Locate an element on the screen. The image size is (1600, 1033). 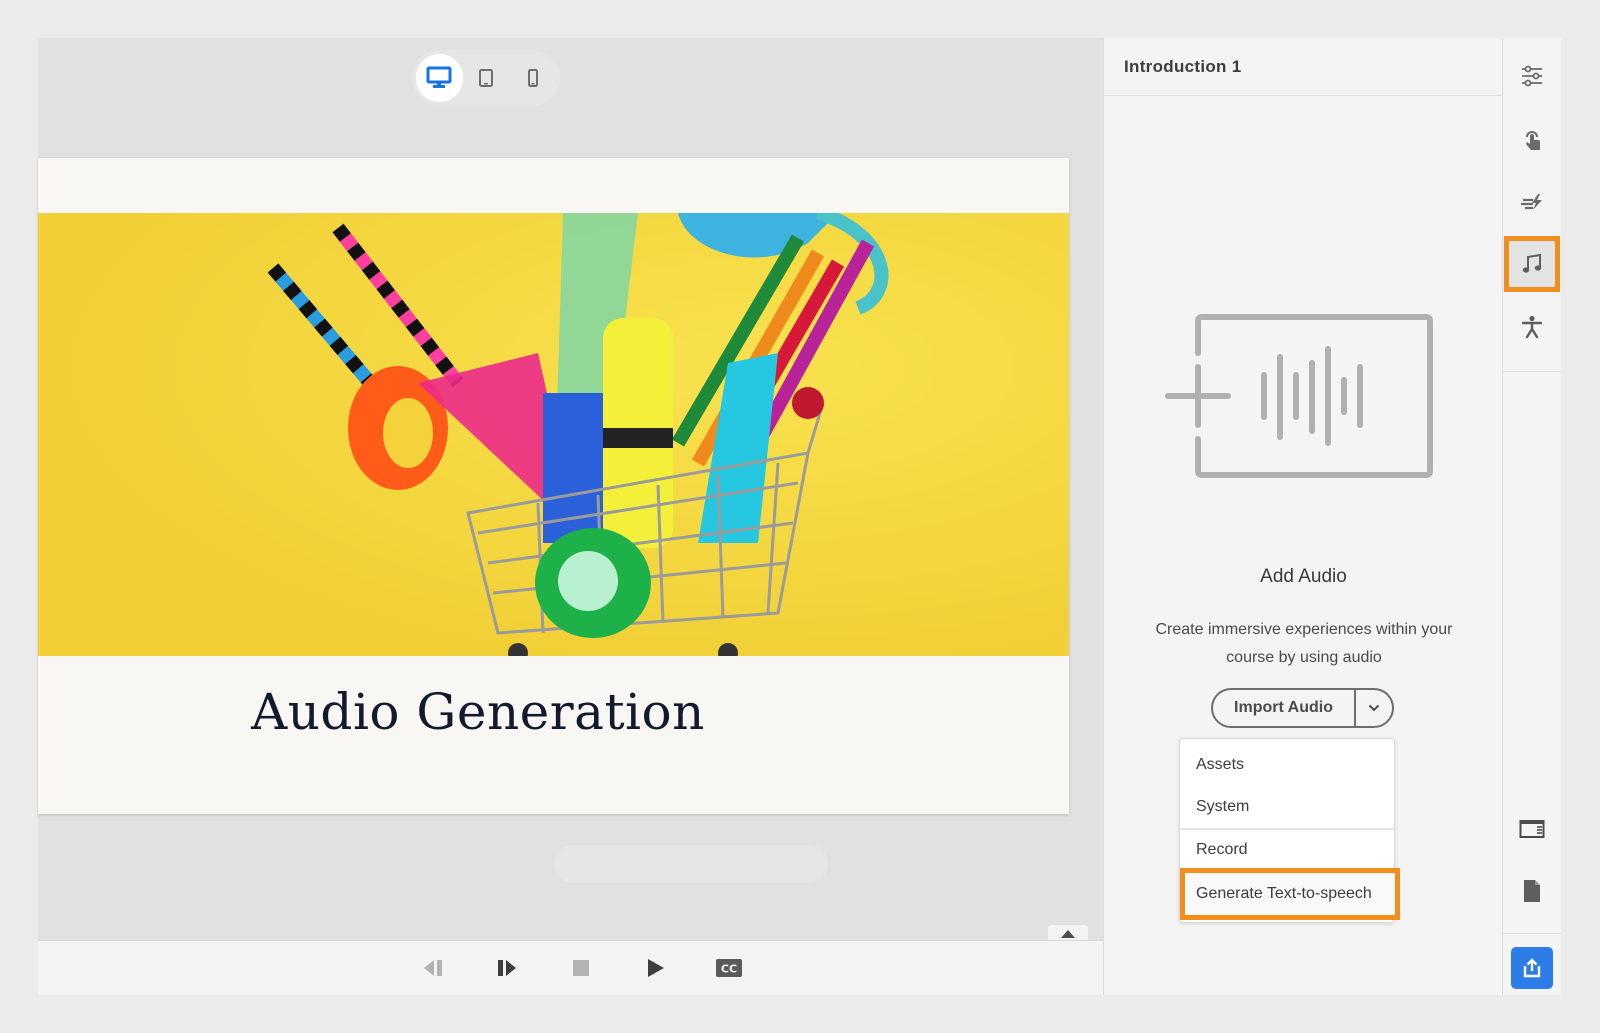
menu-item-system: System is located at coordinates (1287, 807).